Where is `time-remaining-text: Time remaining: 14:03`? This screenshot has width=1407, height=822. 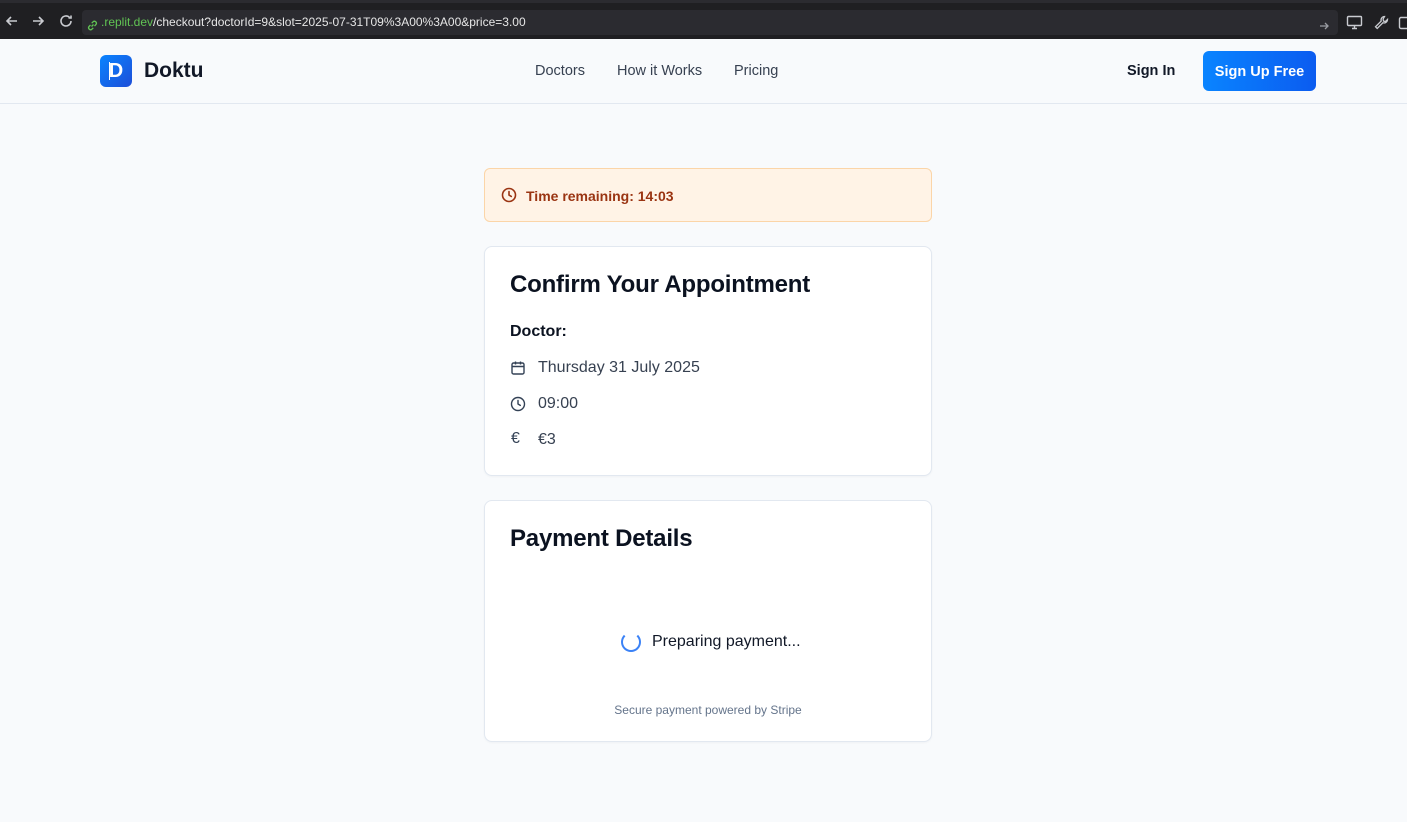
time-remaining-text: Time remaining: 14:03 is located at coordinates (600, 196).